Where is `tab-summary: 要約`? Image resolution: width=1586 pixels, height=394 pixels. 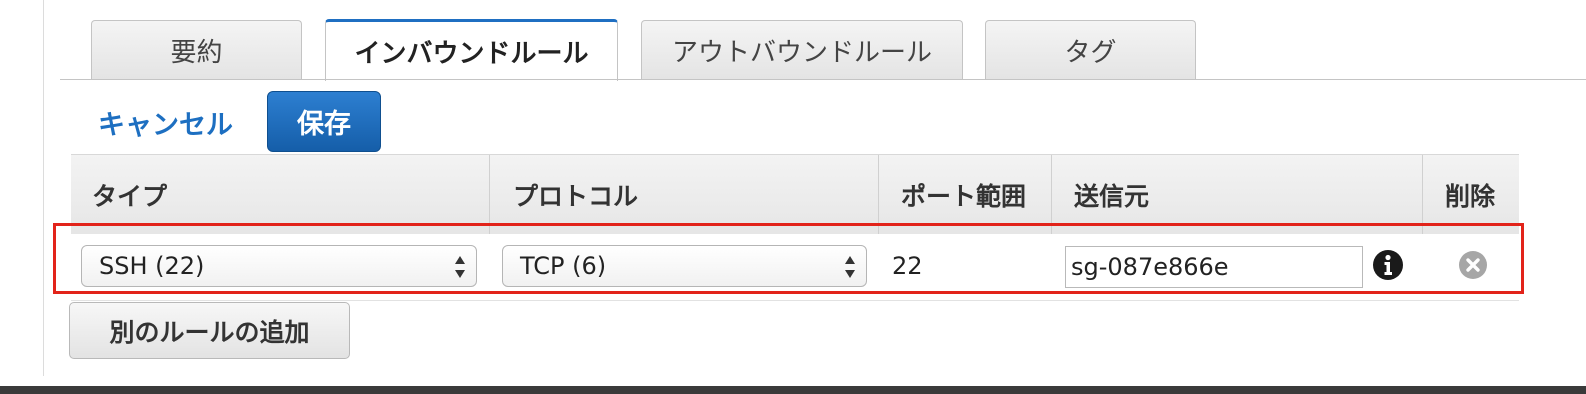 tab-summary: 要約 is located at coordinates (196, 49).